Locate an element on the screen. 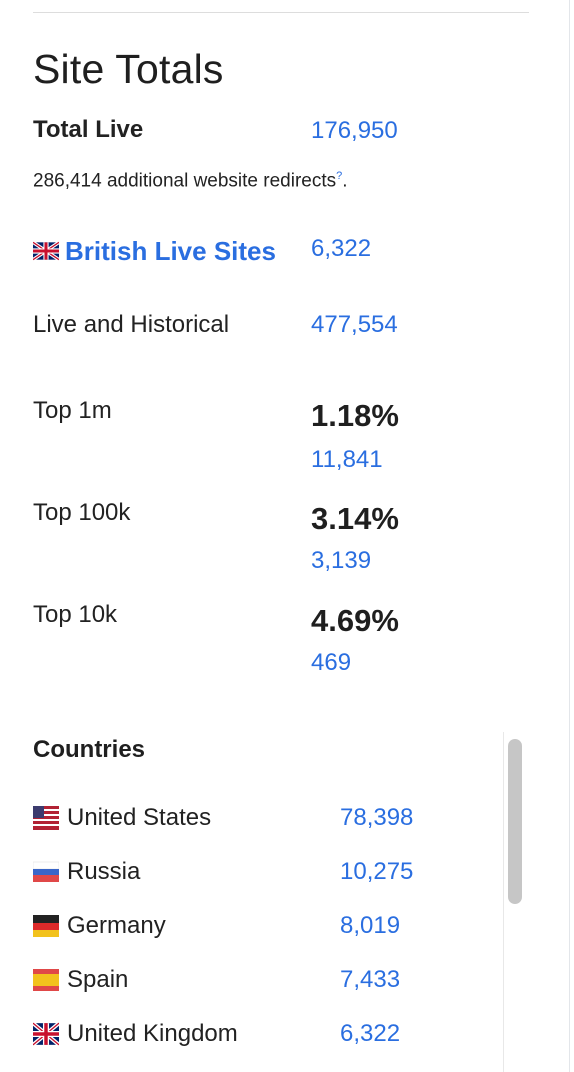  russia-flag-icon is located at coordinates (46, 872).